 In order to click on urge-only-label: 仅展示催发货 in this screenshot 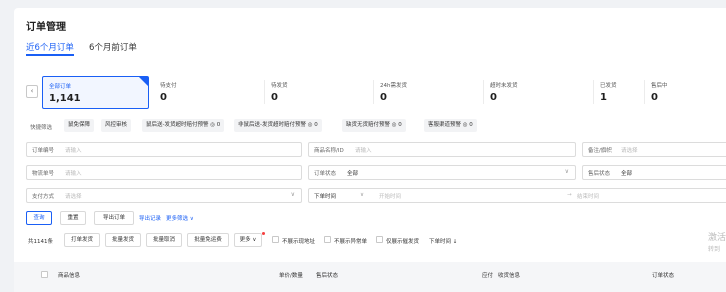, I will do `click(403, 242)`.